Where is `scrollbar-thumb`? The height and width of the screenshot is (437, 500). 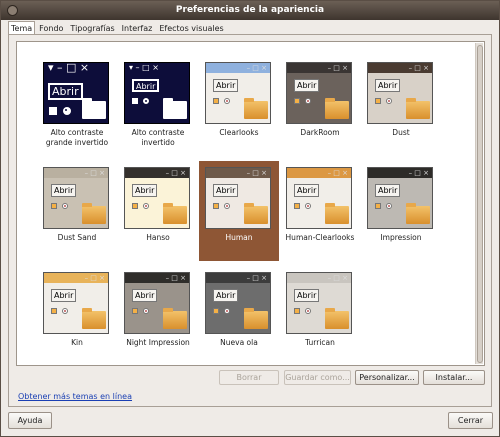 scrollbar-thumb is located at coordinates (480, 204).